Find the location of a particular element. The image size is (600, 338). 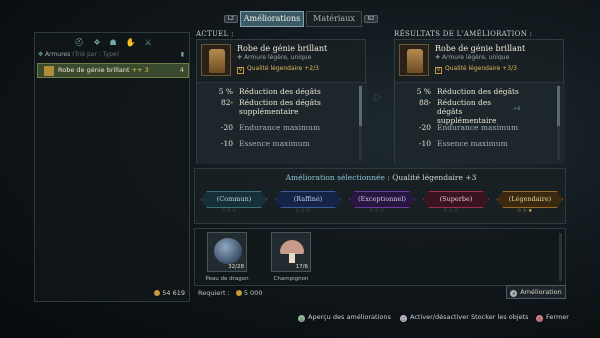

result-scrollbar is located at coordinates (558, 123).